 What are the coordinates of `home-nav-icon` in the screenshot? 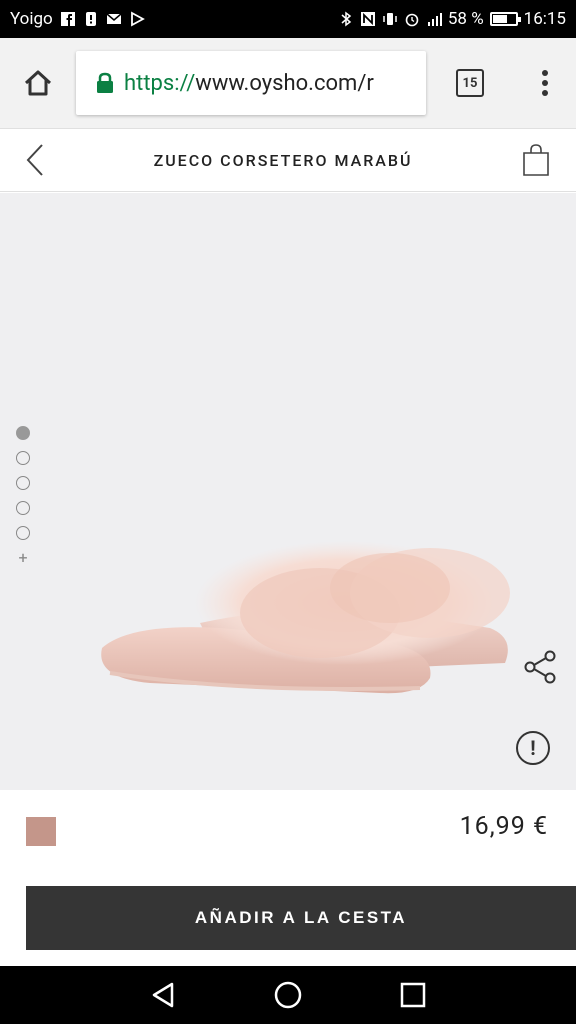 It's located at (288, 995).